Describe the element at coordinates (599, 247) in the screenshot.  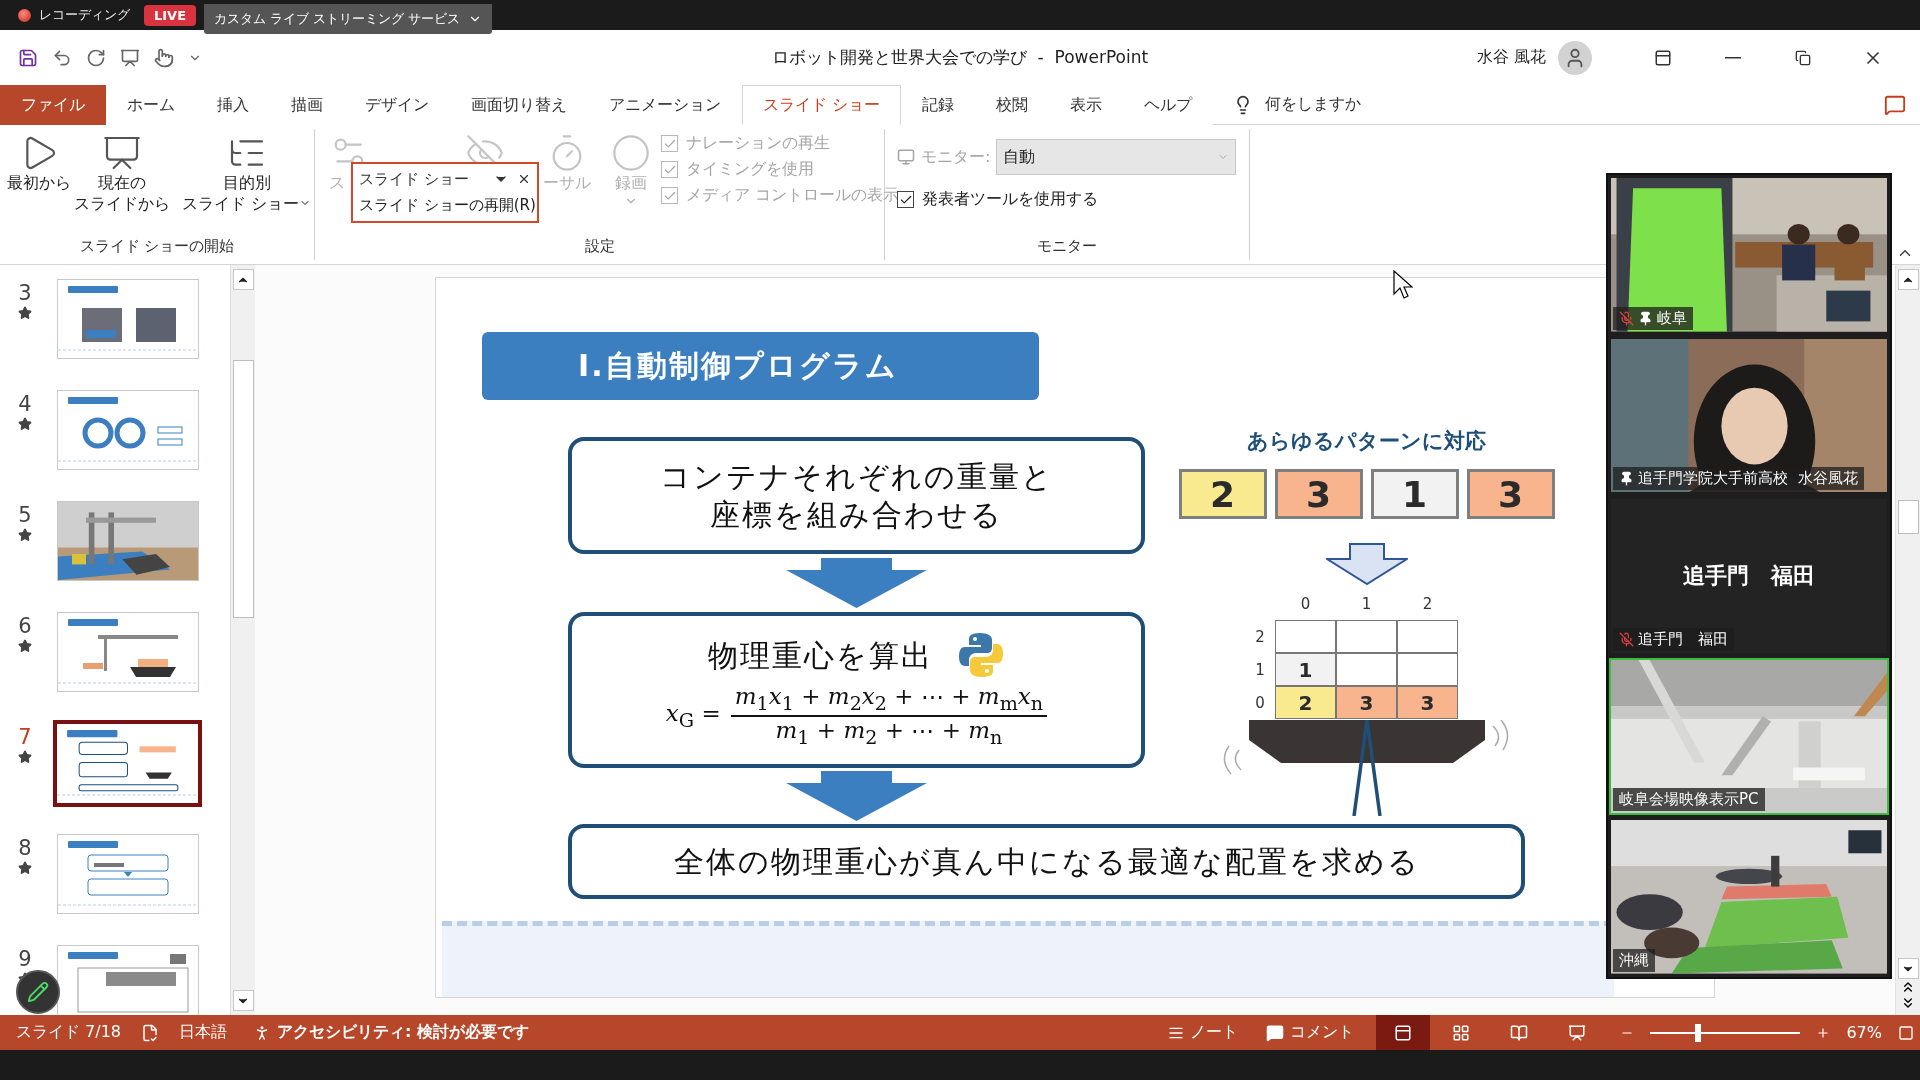
I see `group-label: 設定` at that location.